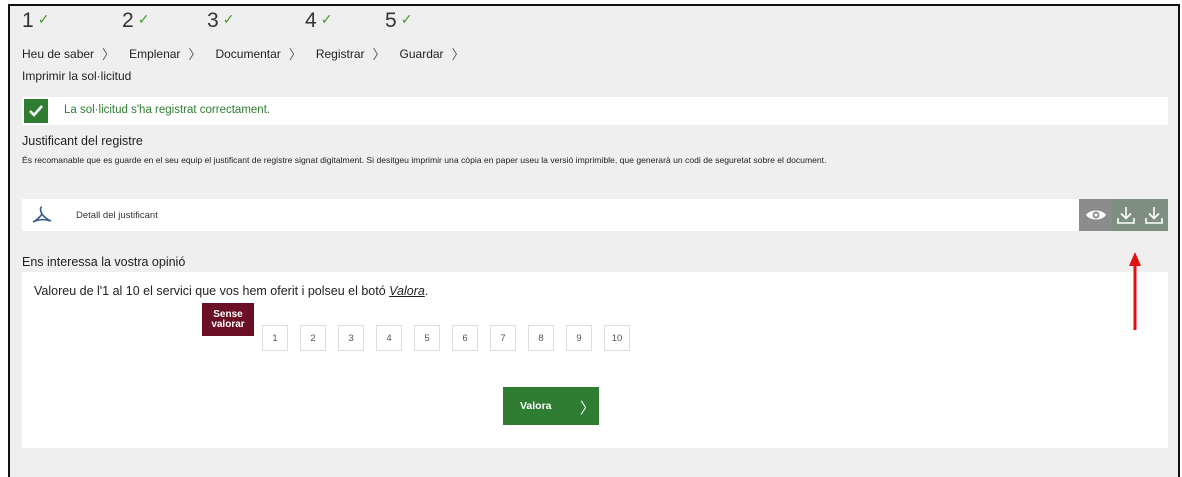  Describe the element at coordinates (104, 262) in the screenshot. I see `opinion-title: Ens interessa la vostra opinió` at that location.